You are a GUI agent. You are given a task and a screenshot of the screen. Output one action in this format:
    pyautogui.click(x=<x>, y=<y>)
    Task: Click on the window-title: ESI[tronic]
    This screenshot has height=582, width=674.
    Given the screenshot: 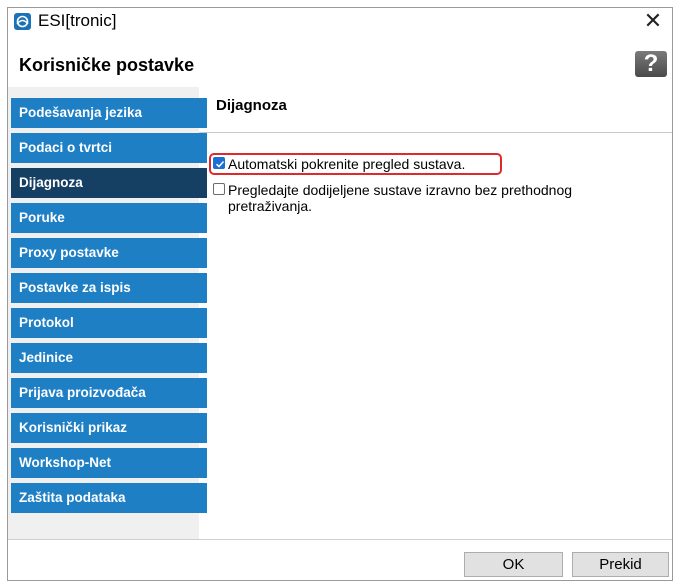 What is the action you would take?
    pyautogui.click(x=77, y=20)
    